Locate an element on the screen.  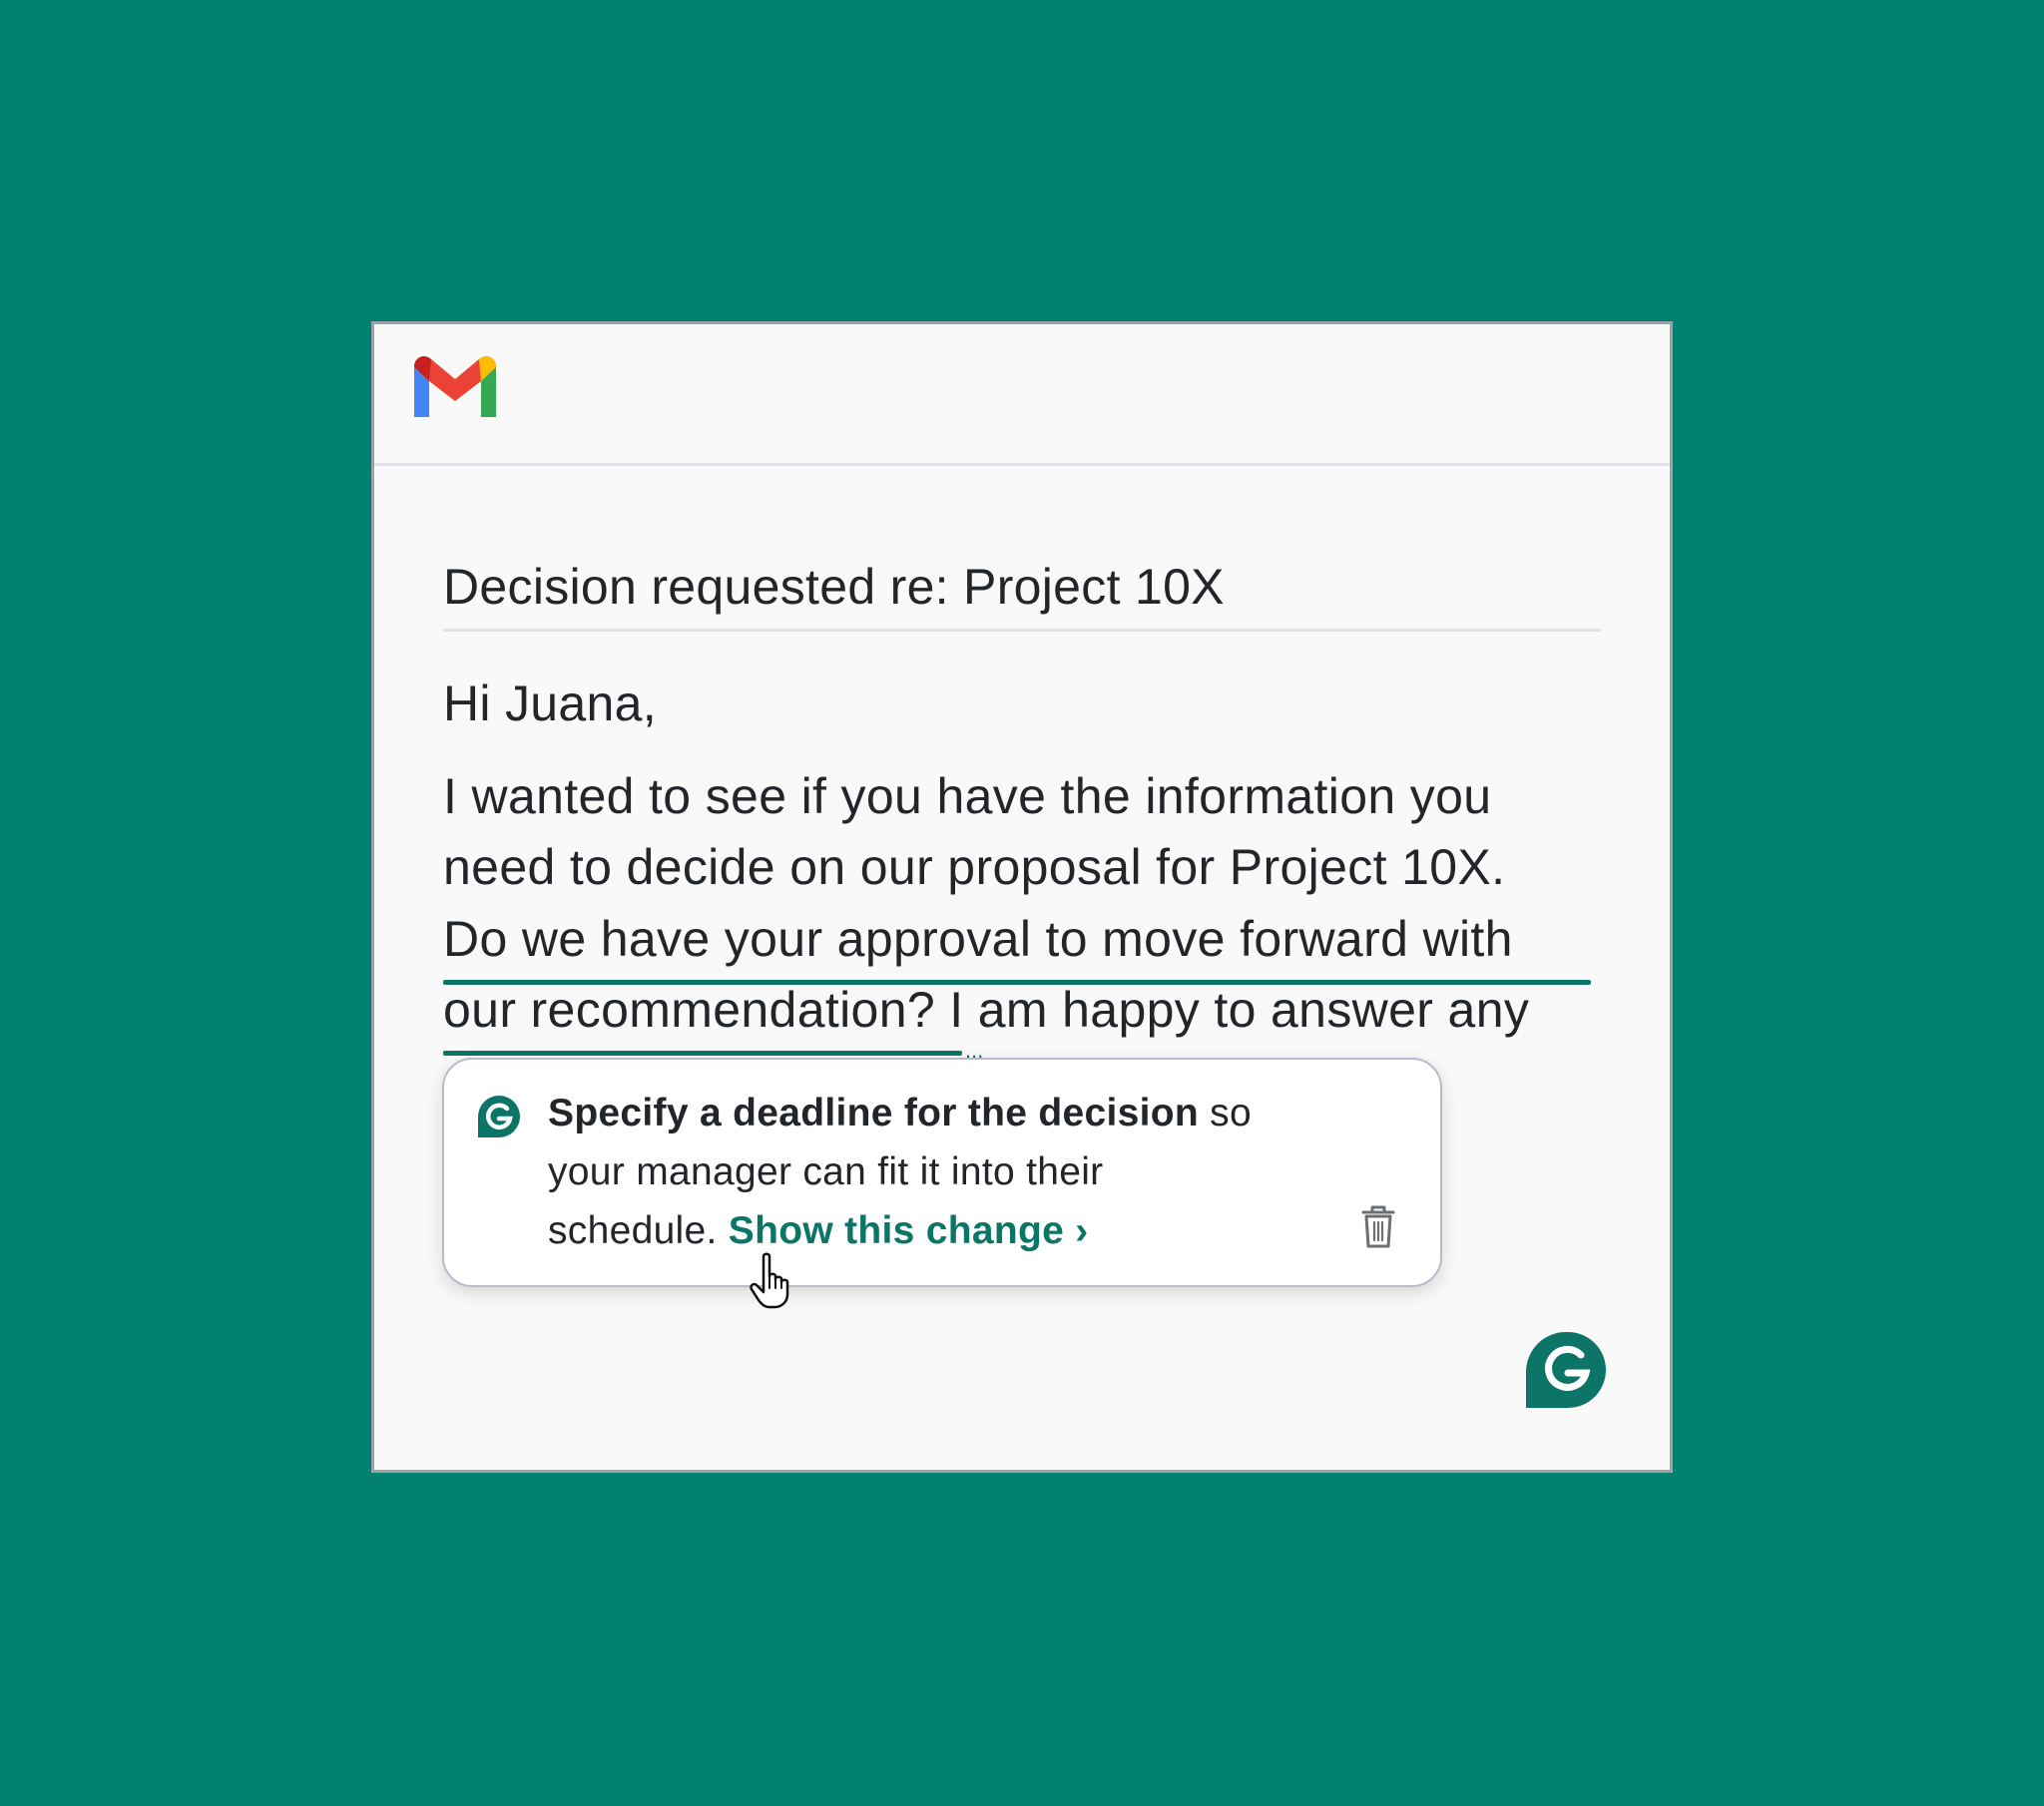
suggestion-text-part: schedule. is located at coordinates (638, 1230).